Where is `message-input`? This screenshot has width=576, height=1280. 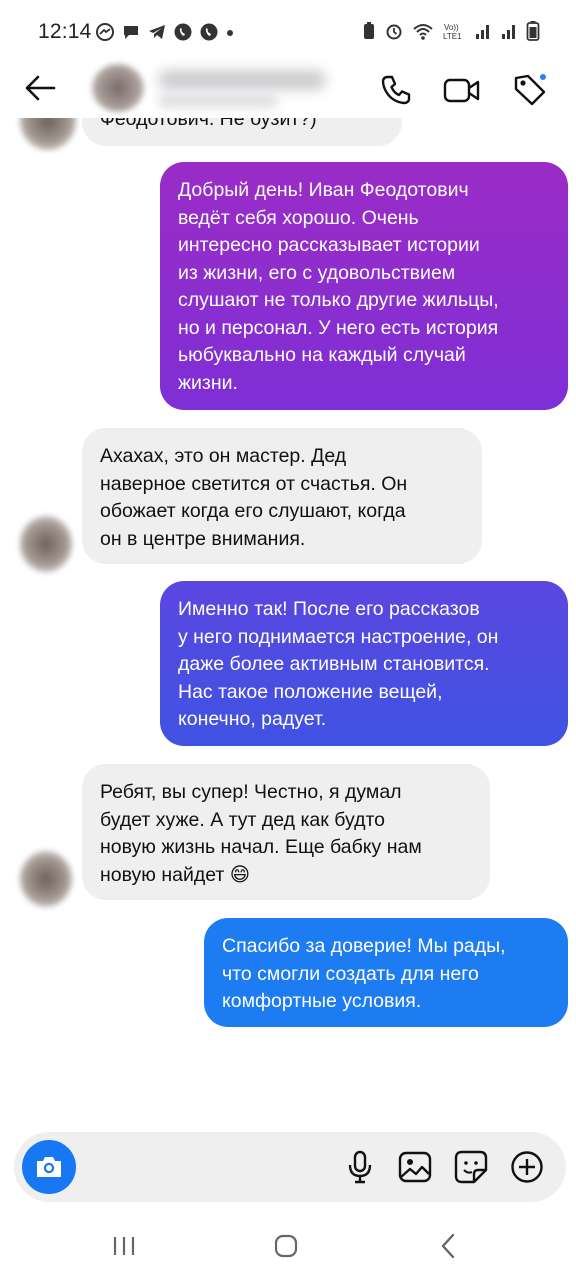 message-input is located at coordinates (215, 1167).